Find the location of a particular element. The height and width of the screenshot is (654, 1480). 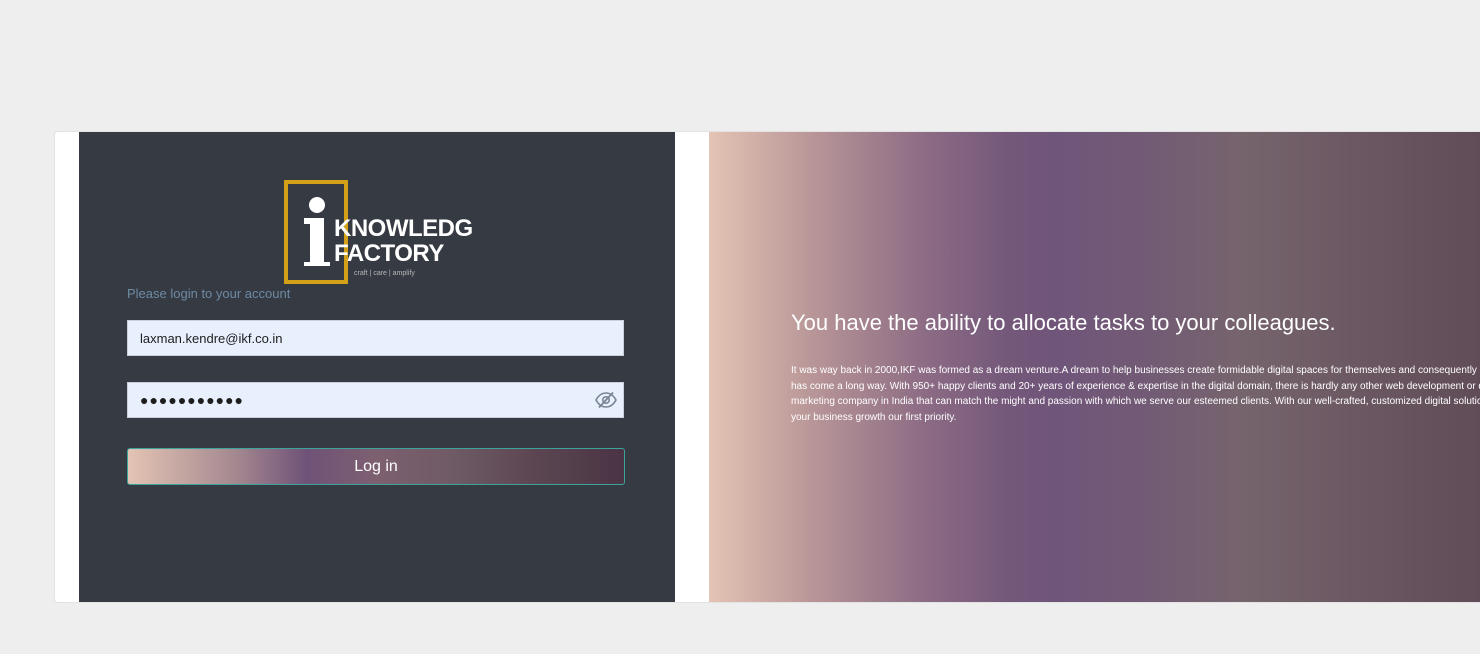

login-subtitle: Please login to your account is located at coordinates (209, 293).